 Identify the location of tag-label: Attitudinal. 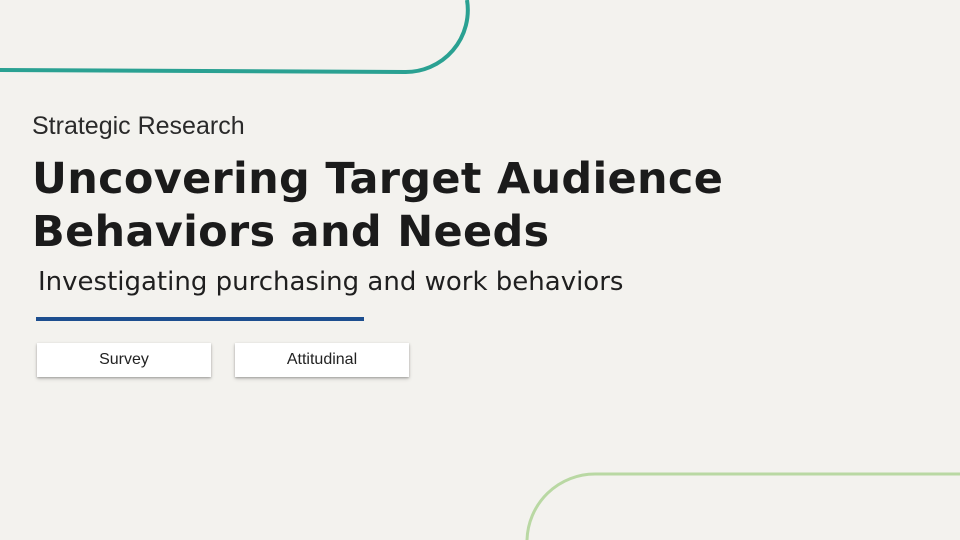
(322, 359).